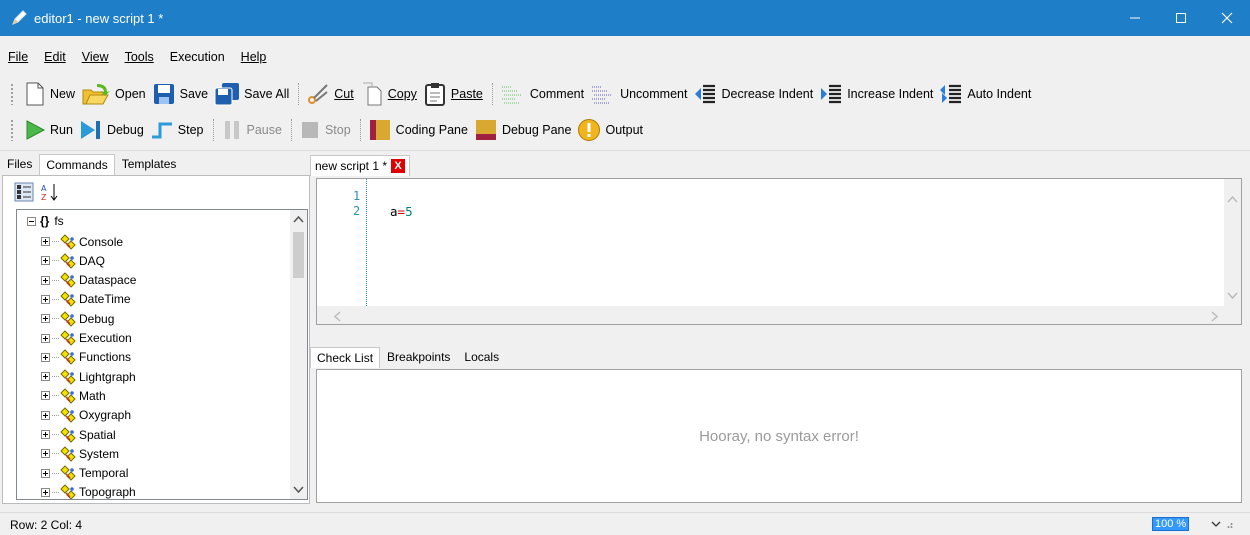  What do you see at coordinates (194, 94) in the screenshot?
I see `save-label: Save` at bounding box center [194, 94].